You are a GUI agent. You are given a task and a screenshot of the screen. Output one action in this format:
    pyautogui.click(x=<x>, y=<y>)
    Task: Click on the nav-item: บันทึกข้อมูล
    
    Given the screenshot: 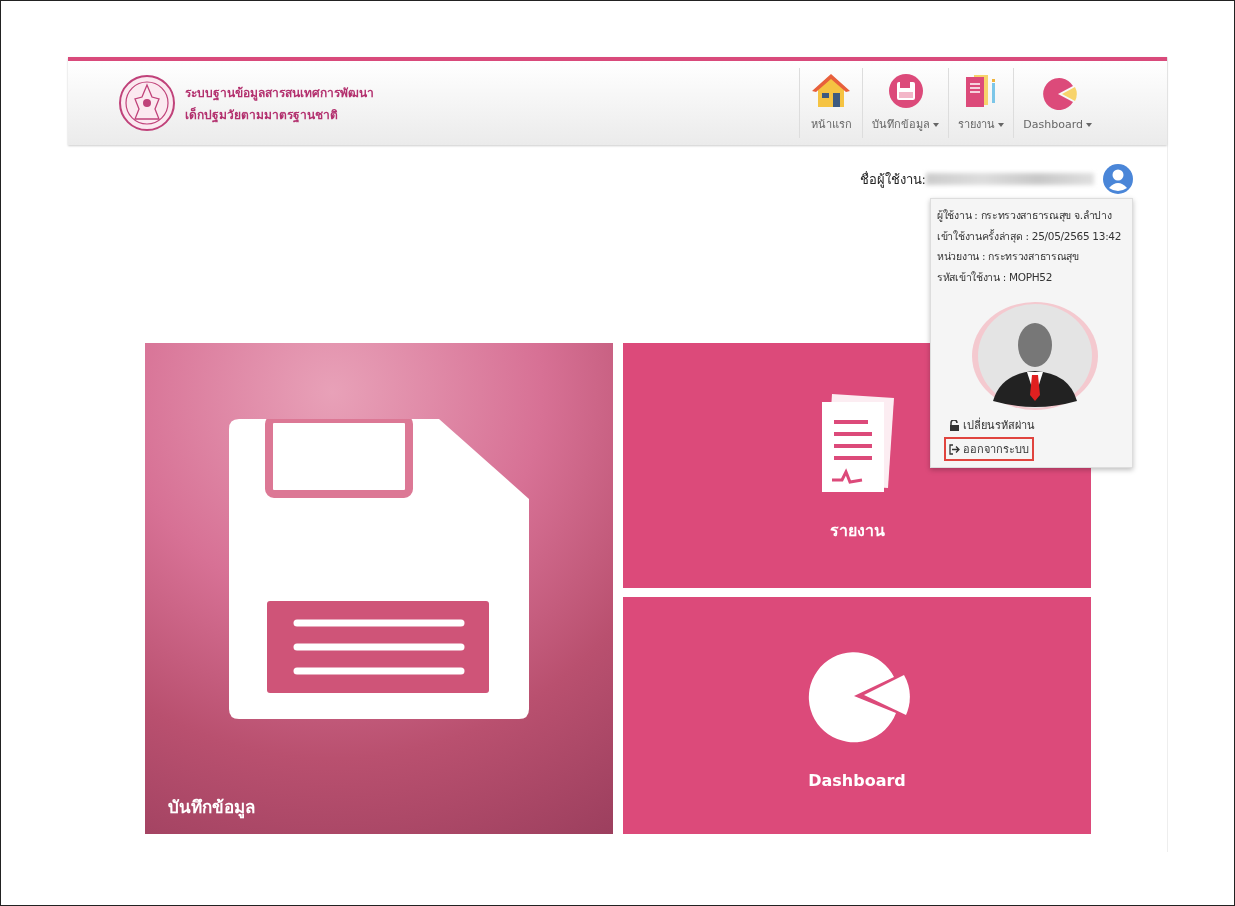 What is the action you would take?
    pyautogui.click(x=905, y=103)
    